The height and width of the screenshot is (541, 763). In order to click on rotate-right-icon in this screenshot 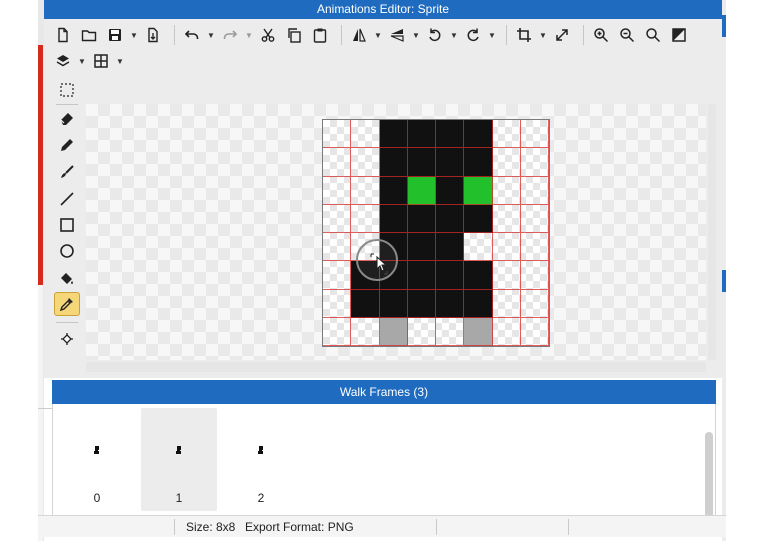, I will do `click(473, 35)`.